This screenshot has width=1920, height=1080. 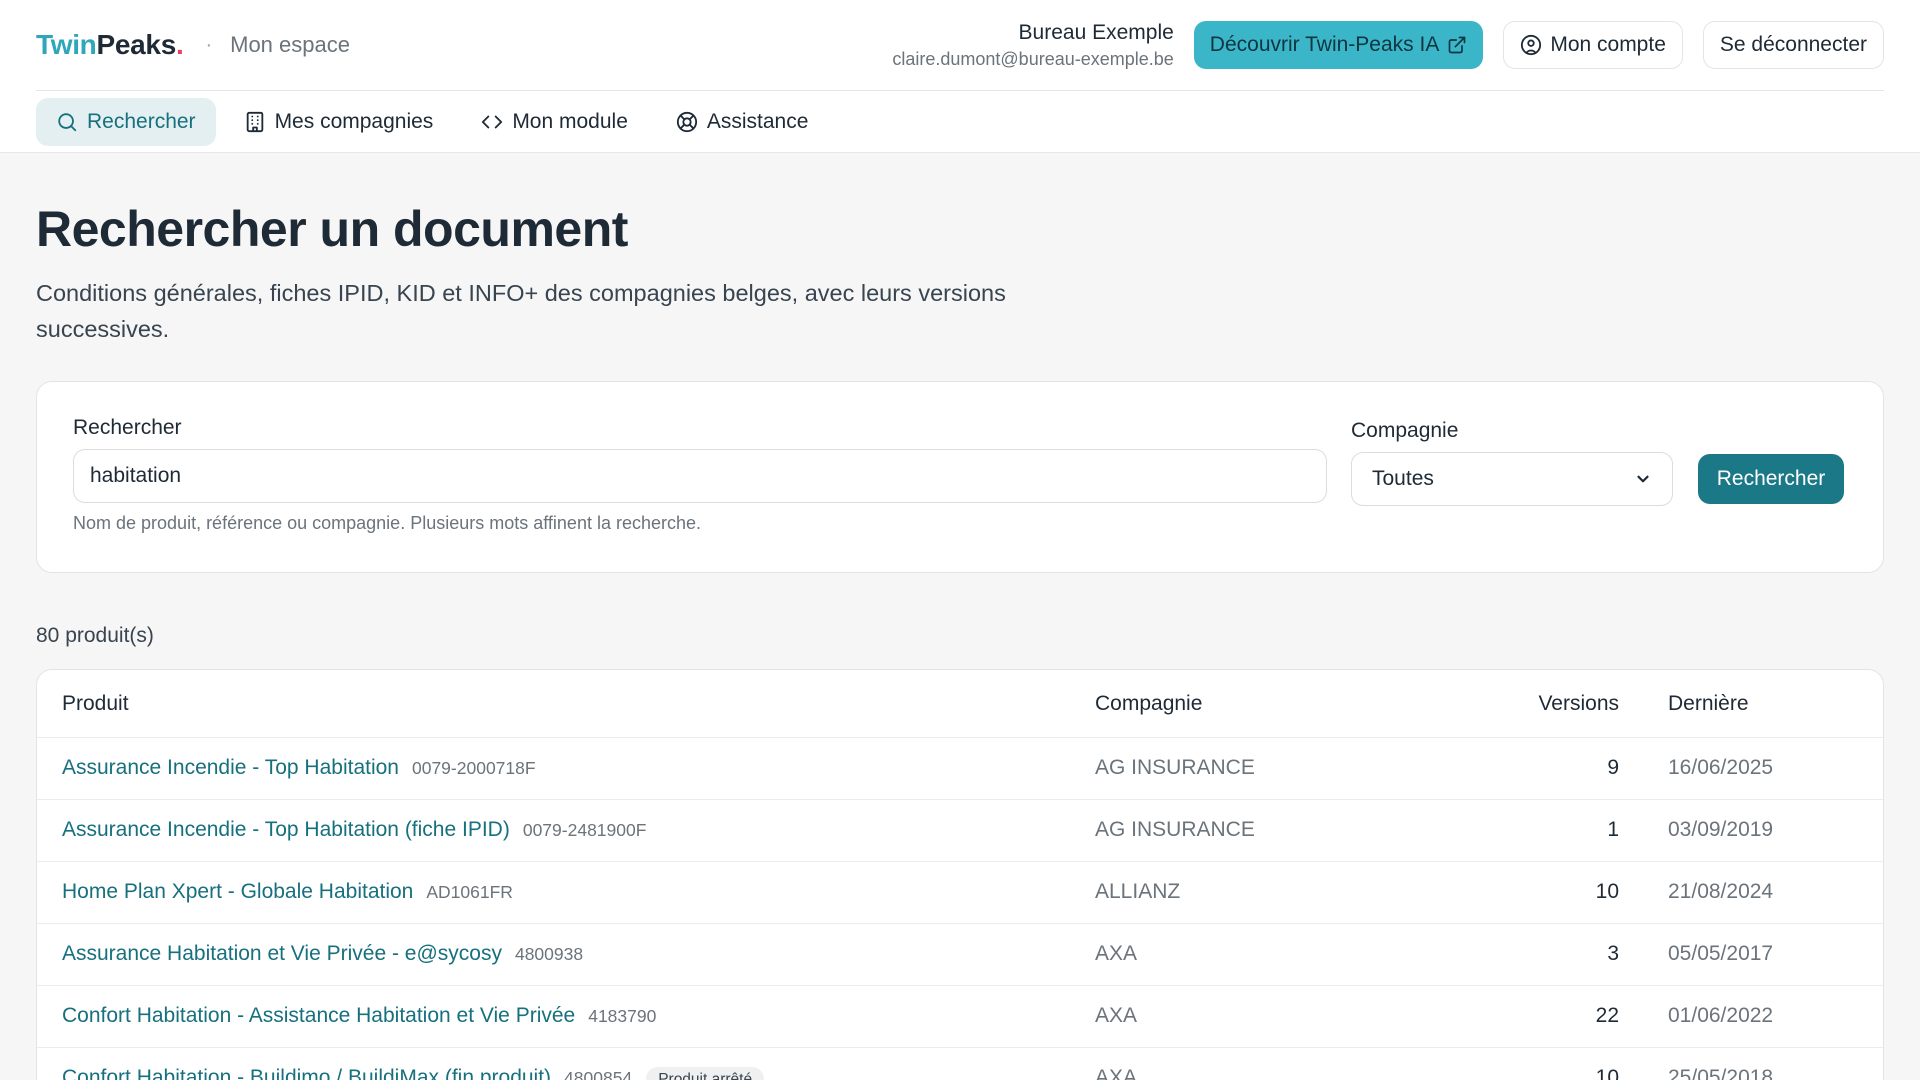 I want to click on nav-item-search: Rechercher, so click(x=126, y=122).